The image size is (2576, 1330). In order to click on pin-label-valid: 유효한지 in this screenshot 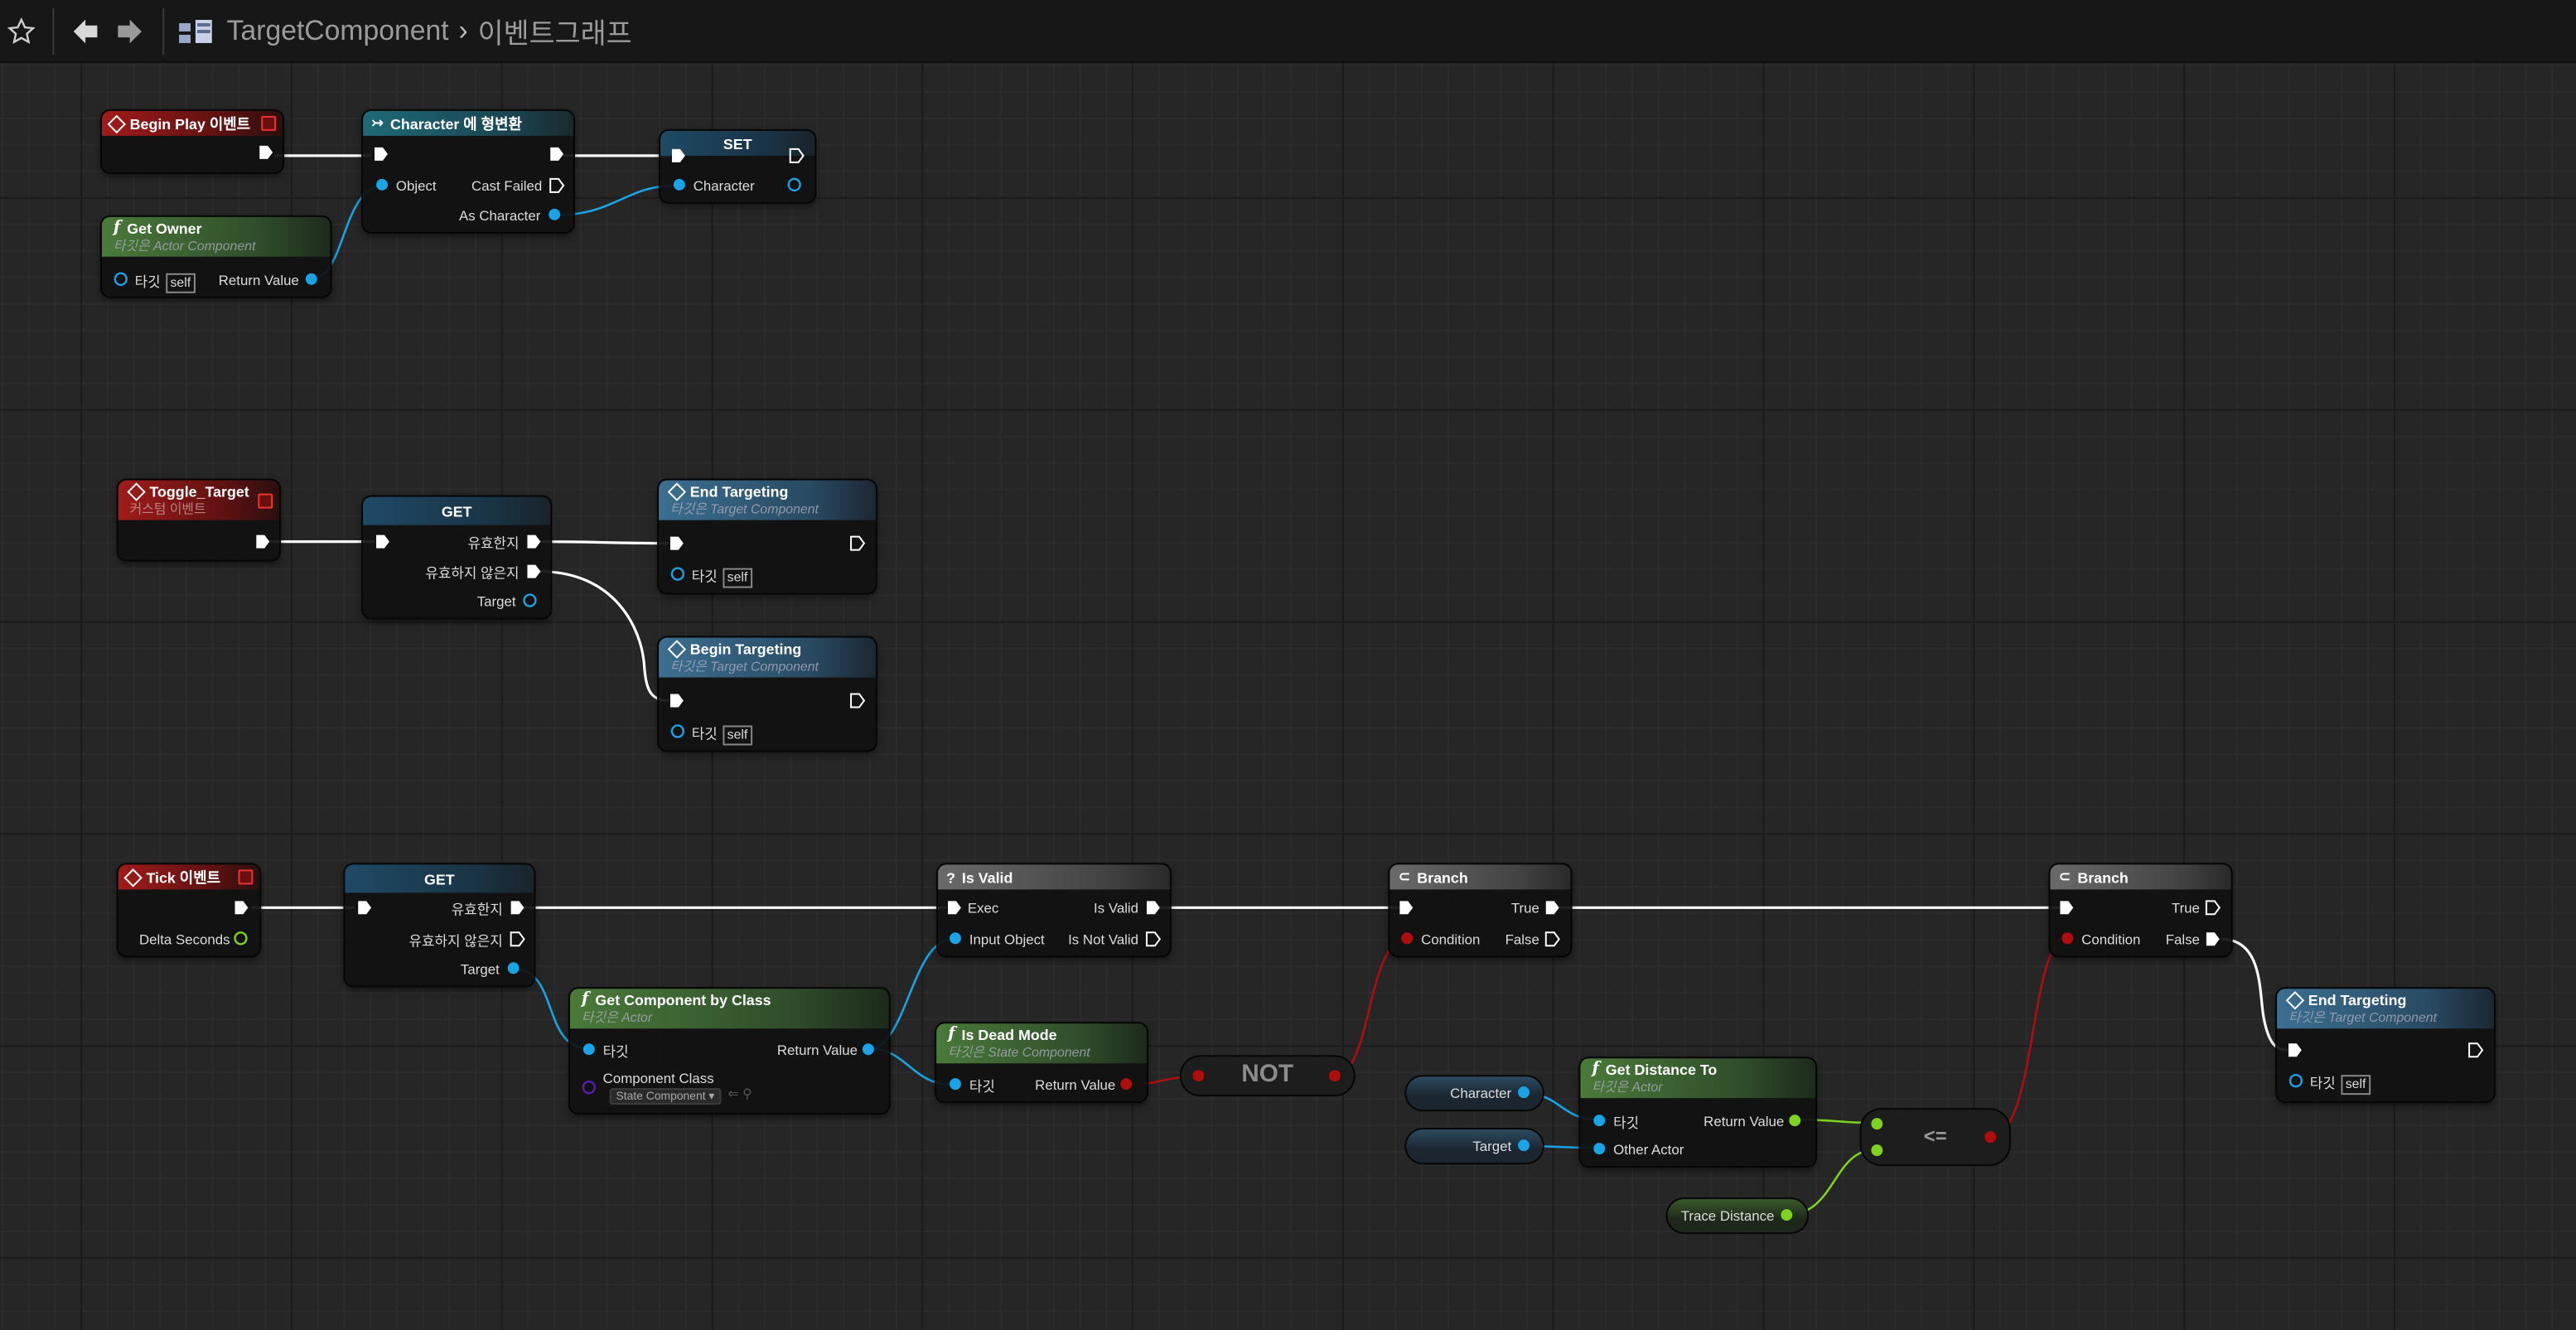, I will do `click(493, 543)`.